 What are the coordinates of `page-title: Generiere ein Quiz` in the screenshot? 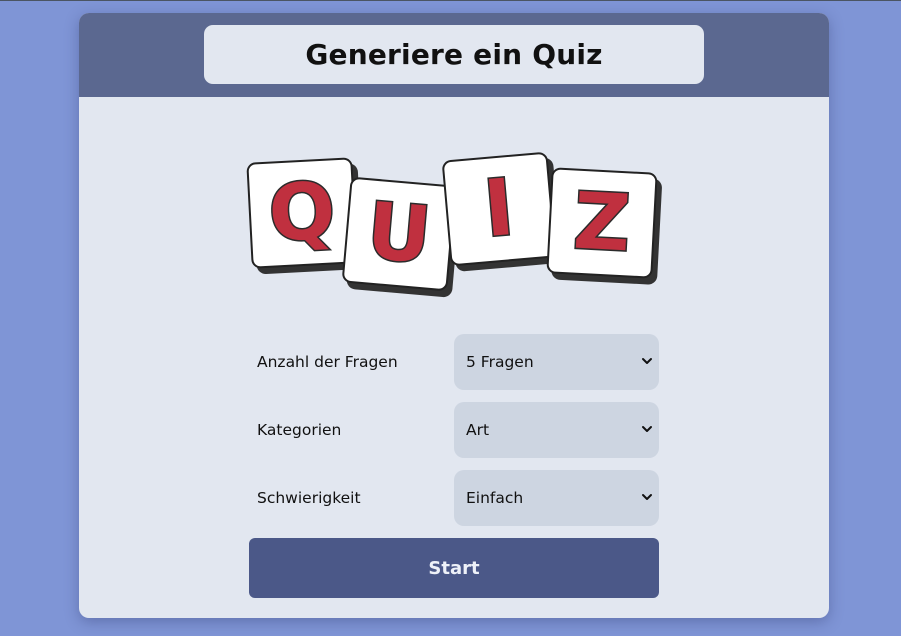 It's located at (454, 54).